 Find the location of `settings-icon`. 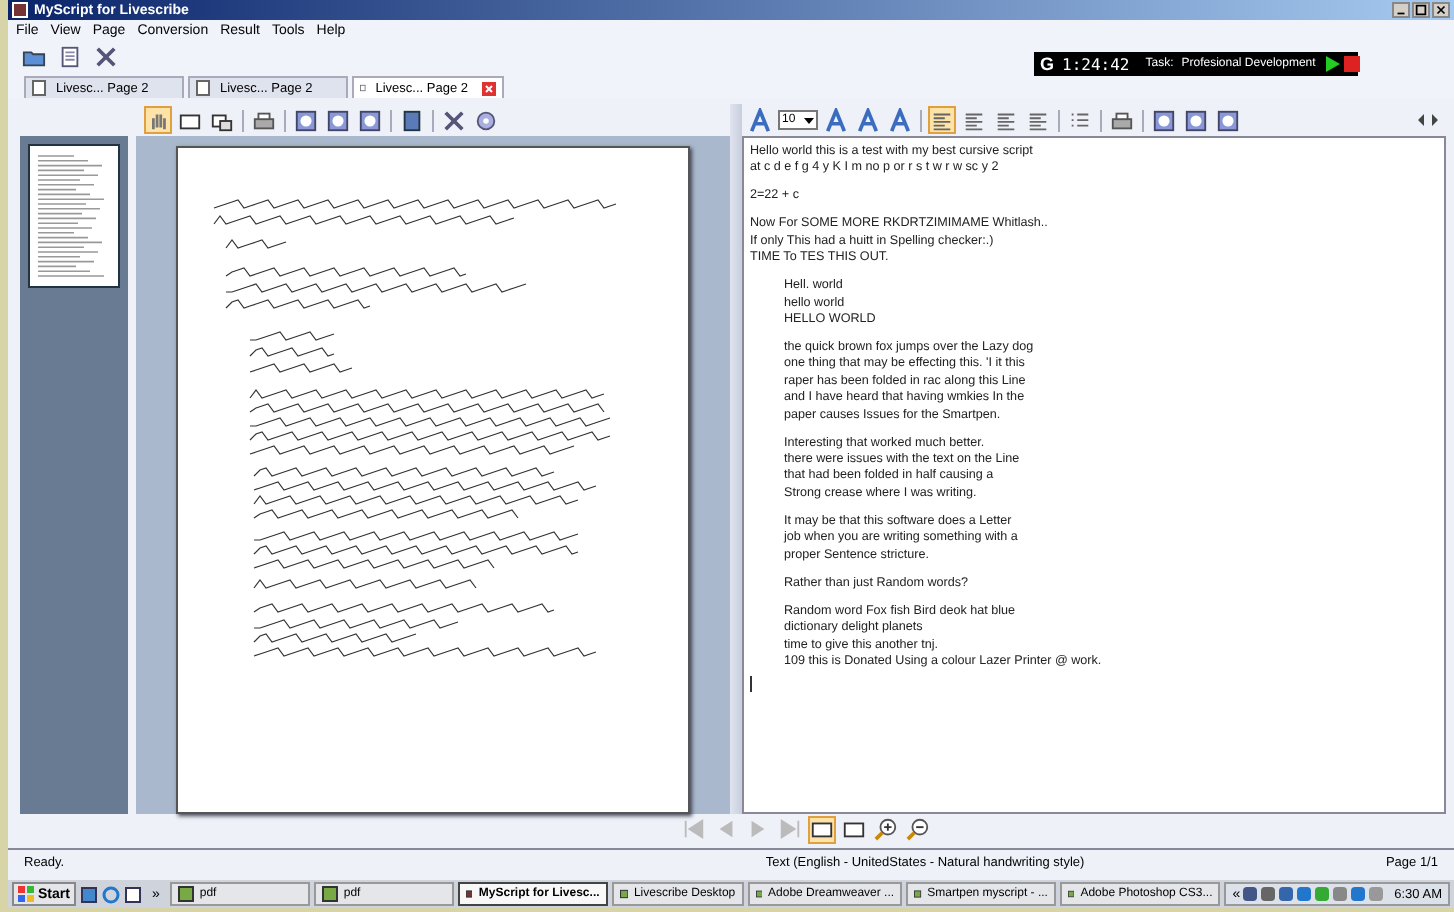

settings-icon is located at coordinates (486, 120).